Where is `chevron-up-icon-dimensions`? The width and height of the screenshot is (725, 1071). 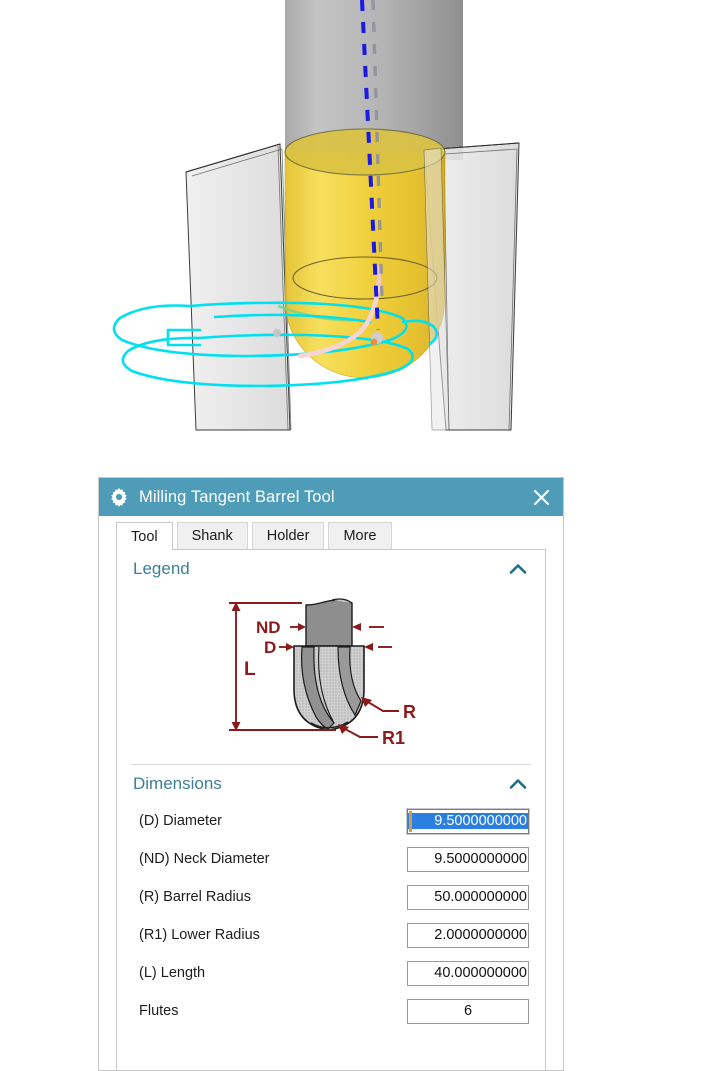 chevron-up-icon-dimensions is located at coordinates (518, 784).